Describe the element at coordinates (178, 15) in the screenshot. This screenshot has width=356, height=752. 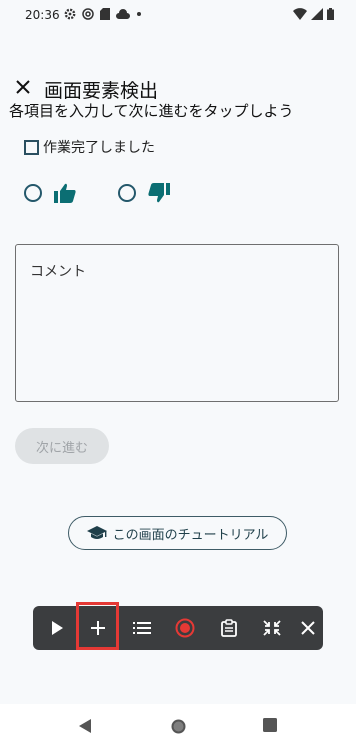
I see `status-bar: 20:36` at that location.